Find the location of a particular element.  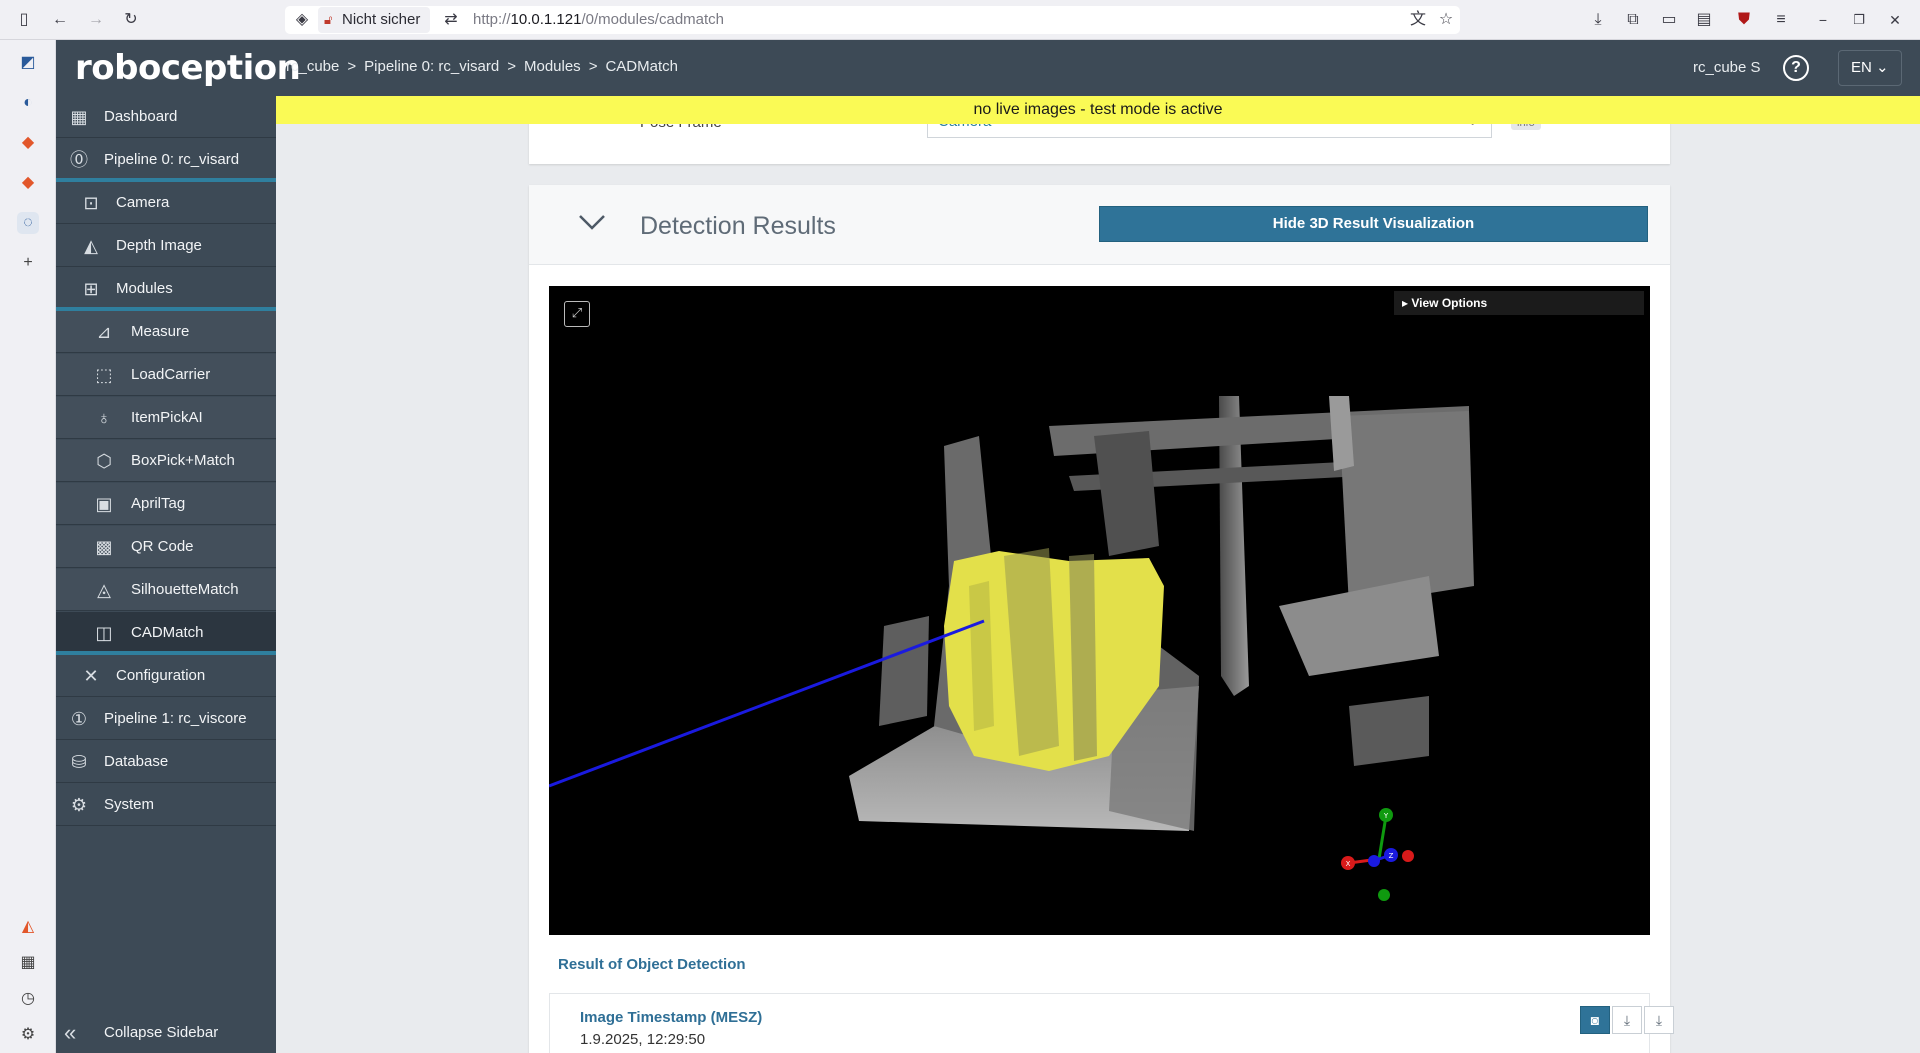

sidebar-item-measure: ⊿ Measure is located at coordinates (166, 332).